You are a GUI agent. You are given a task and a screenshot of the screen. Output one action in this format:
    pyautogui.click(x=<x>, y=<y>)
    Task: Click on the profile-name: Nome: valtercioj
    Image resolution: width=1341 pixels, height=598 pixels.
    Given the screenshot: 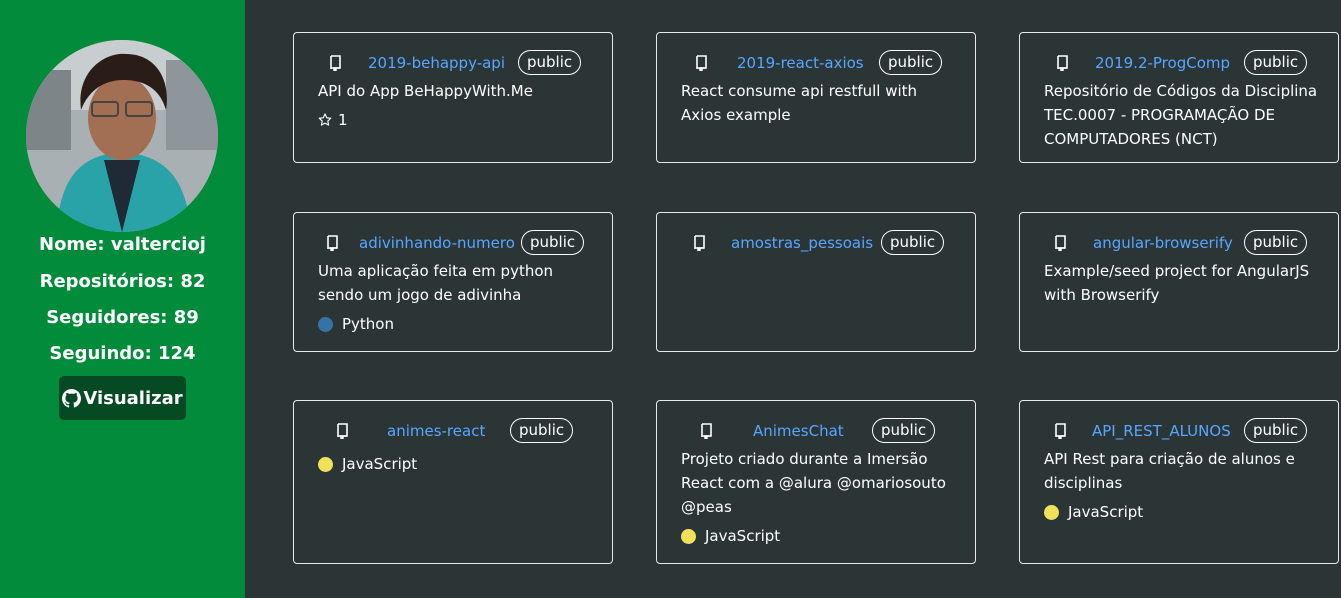 What is the action you would take?
    pyautogui.click(x=122, y=244)
    